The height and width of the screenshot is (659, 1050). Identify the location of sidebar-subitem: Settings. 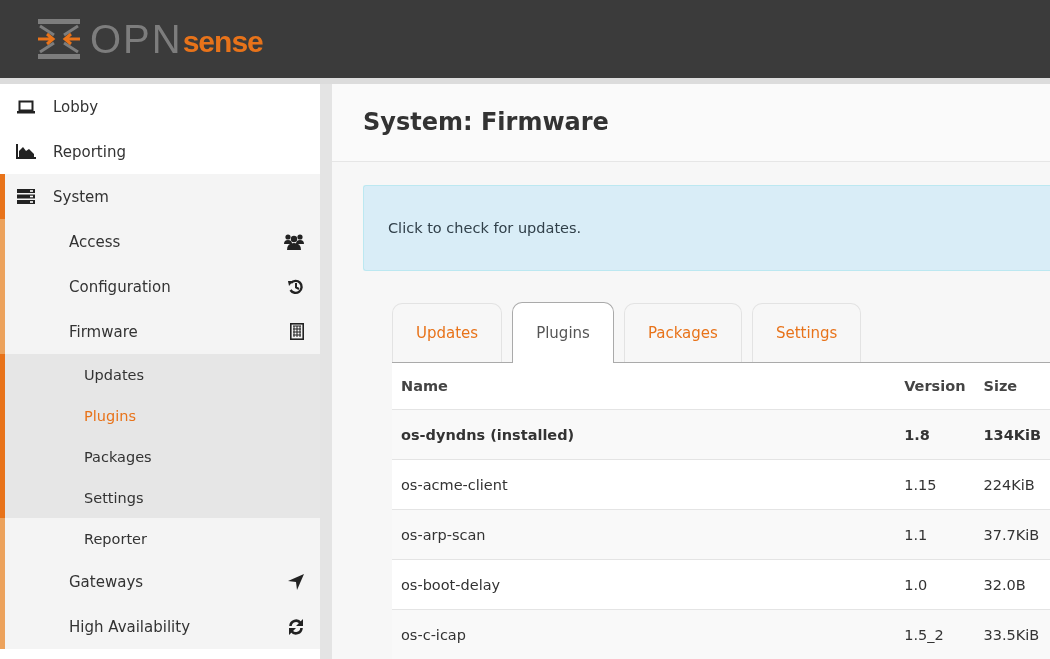
(160, 497).